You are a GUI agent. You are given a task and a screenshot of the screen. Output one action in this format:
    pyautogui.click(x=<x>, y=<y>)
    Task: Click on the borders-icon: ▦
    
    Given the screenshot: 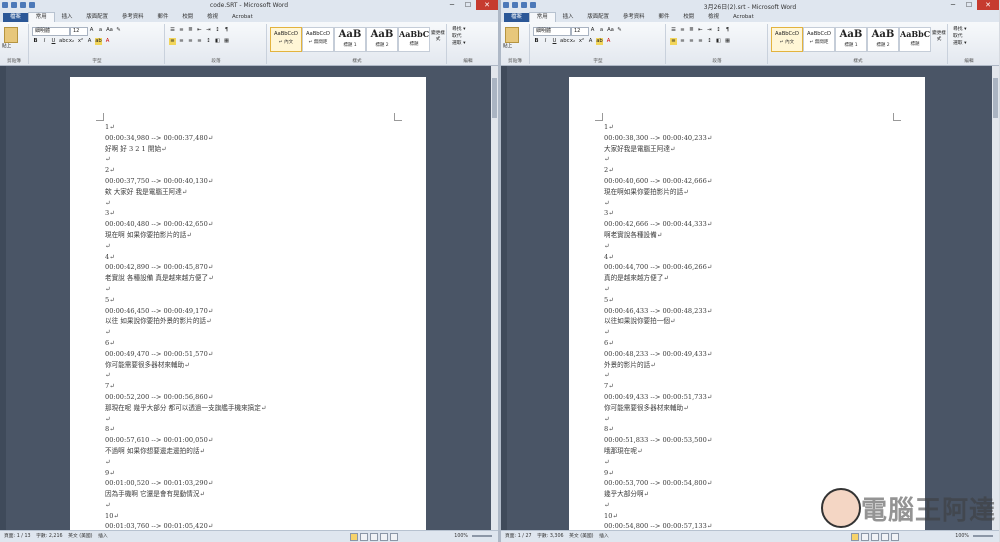 What is the action you would take?
    pyautogui.click(x=226, y=41)
    